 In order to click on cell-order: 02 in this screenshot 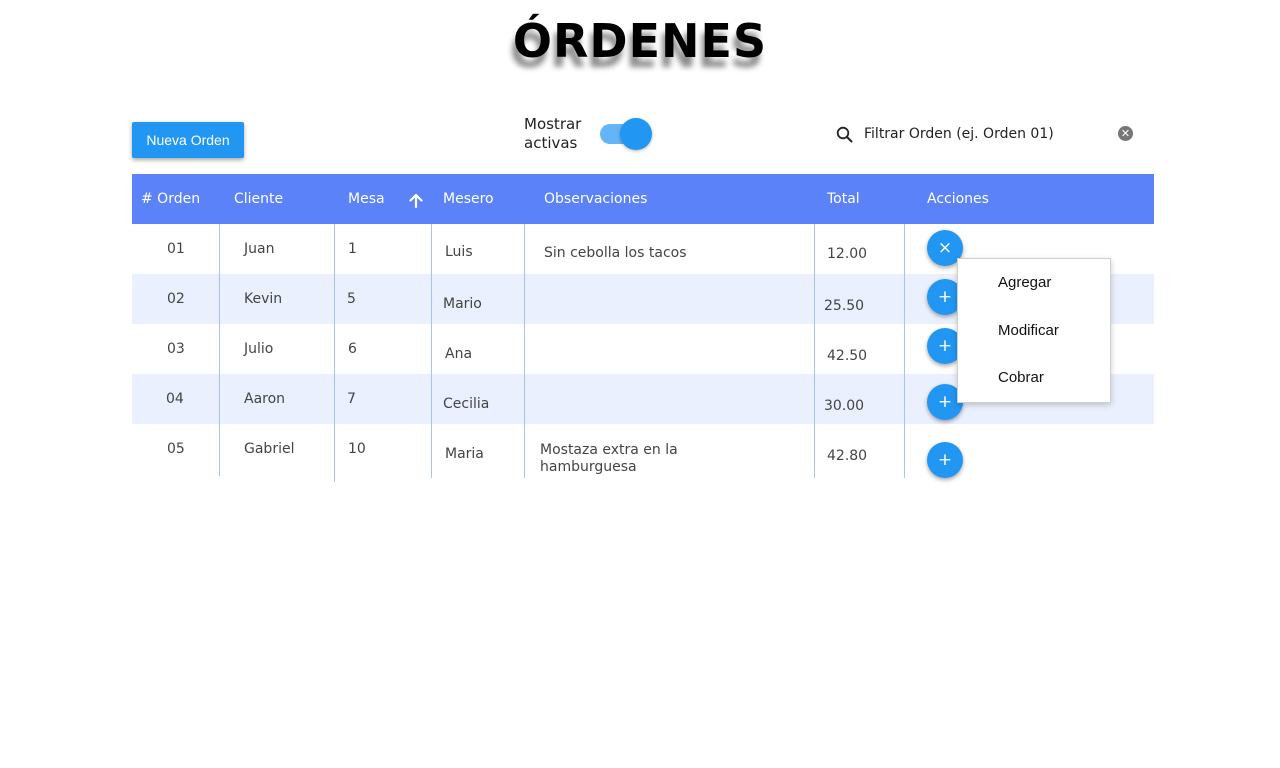, I will do `click(176, 299)`.